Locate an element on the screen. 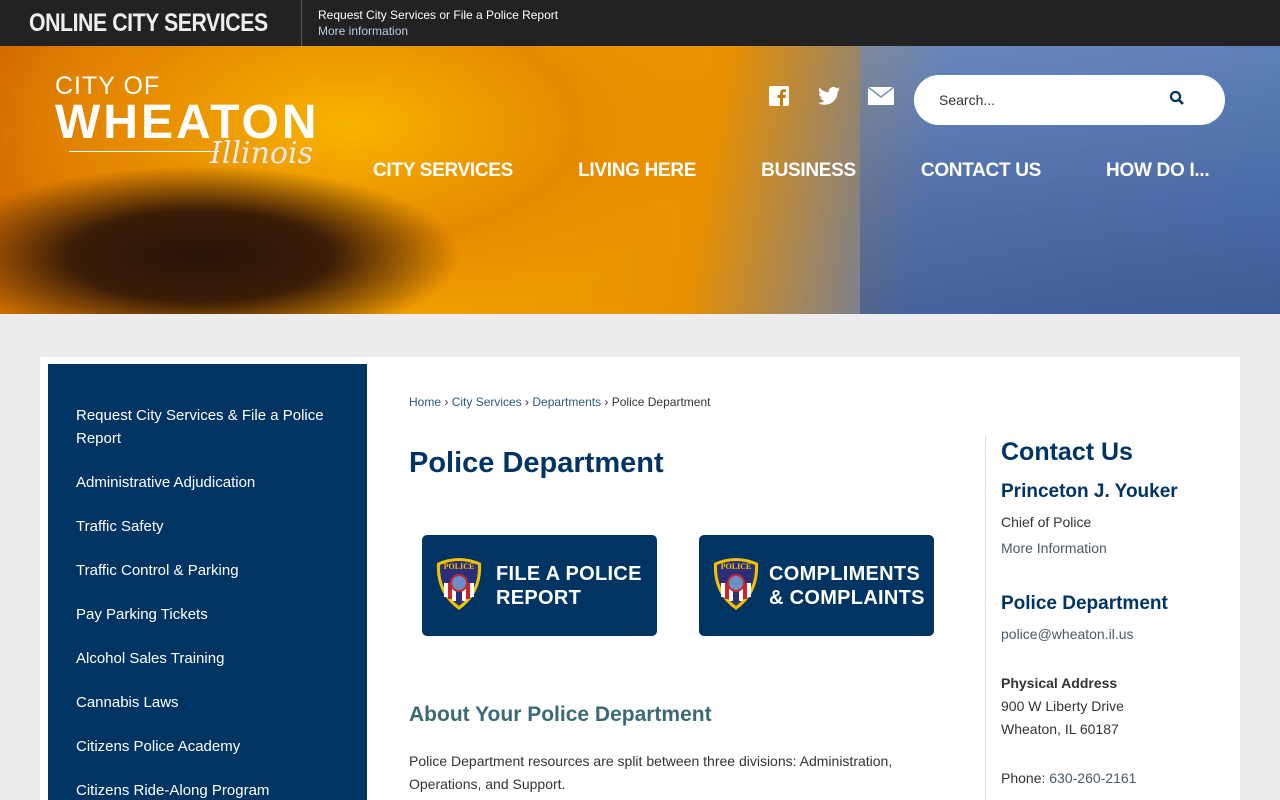 The image size is (1280, 800). phone-label: Phone: is located at coordinates (1025, 778).